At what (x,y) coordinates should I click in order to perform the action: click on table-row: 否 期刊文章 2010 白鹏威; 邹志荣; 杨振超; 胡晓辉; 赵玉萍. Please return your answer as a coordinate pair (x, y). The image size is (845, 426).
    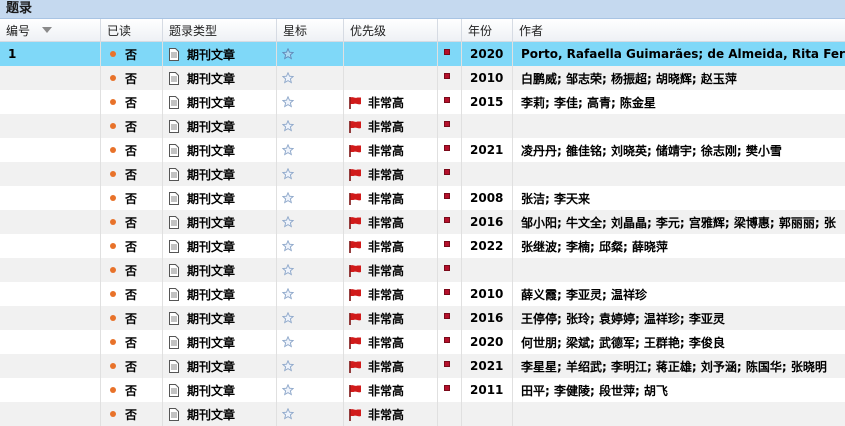
    Looking at the image, I should click on (422, 78).